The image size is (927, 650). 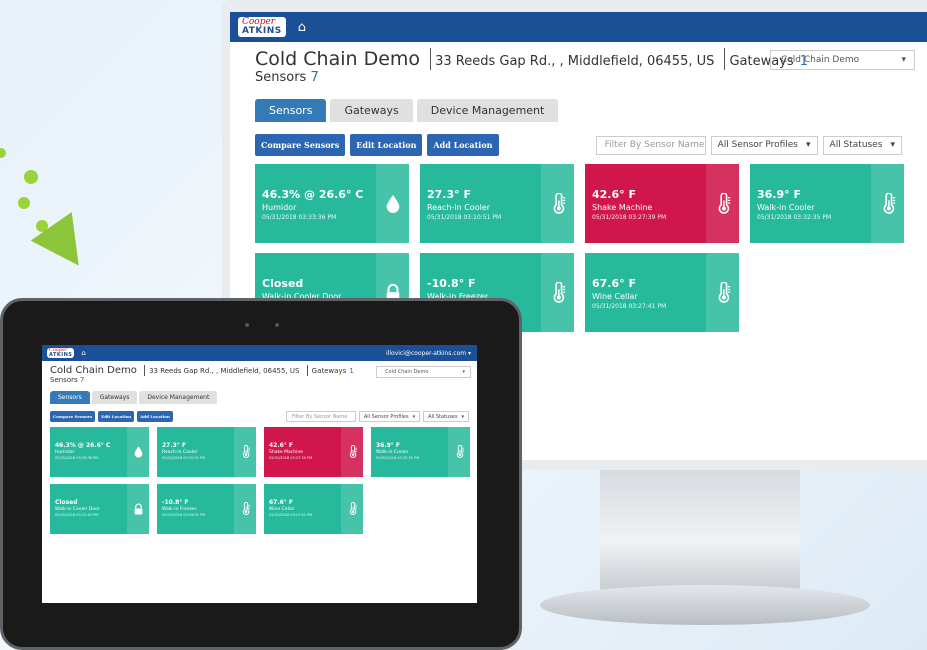 What do you see at coordinates (77, 509) in the screenshot?
I see `sensor-name: Walk-in Cooler Door` at bounding box center [77, 509].